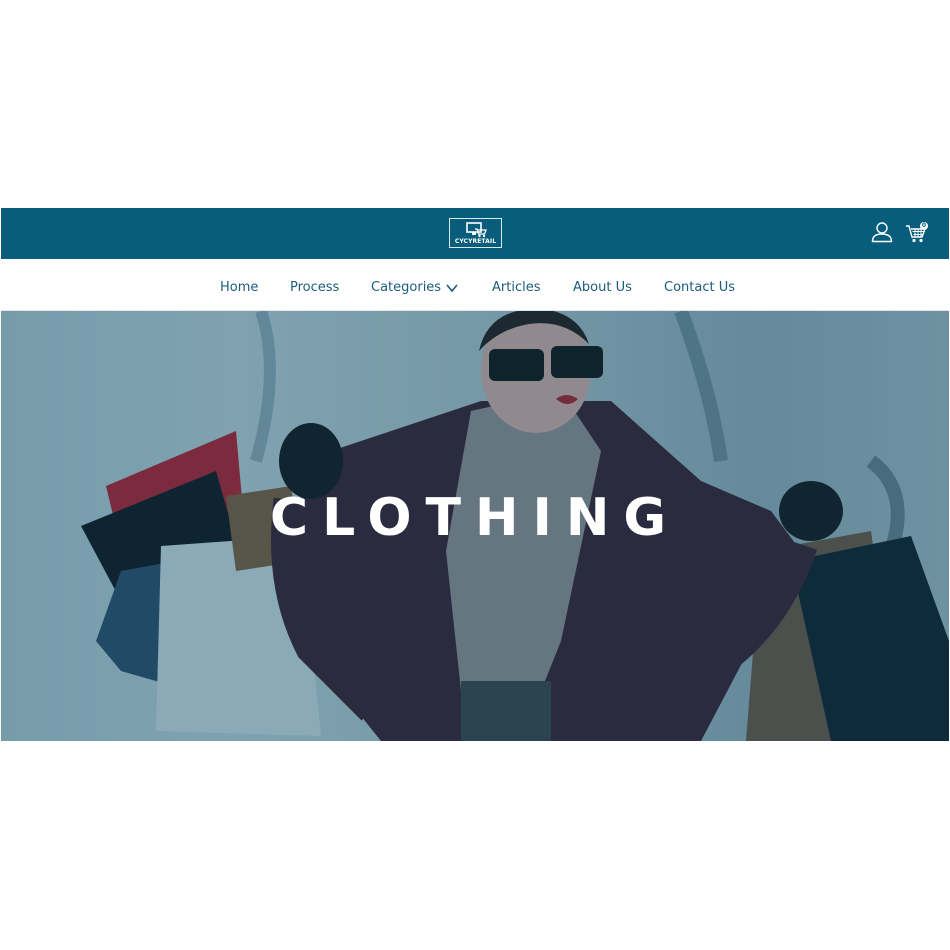 This screenshot has height=950, width=950. Describe the element at coordinates (924, 226) in the screenshot. I see `cart-count-badge: 0` at that location.